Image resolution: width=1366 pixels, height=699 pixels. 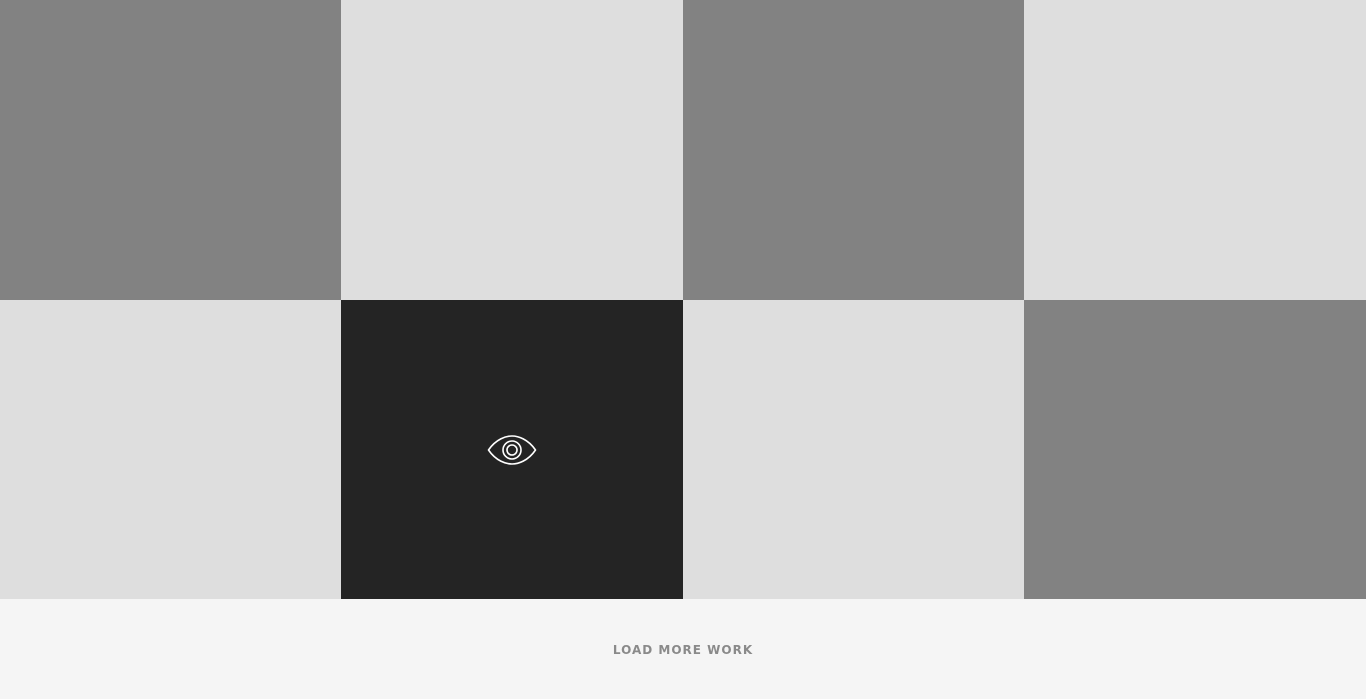 I want to click on load-more-button: LOAD MORE WORK, so click(x=683, y=650).